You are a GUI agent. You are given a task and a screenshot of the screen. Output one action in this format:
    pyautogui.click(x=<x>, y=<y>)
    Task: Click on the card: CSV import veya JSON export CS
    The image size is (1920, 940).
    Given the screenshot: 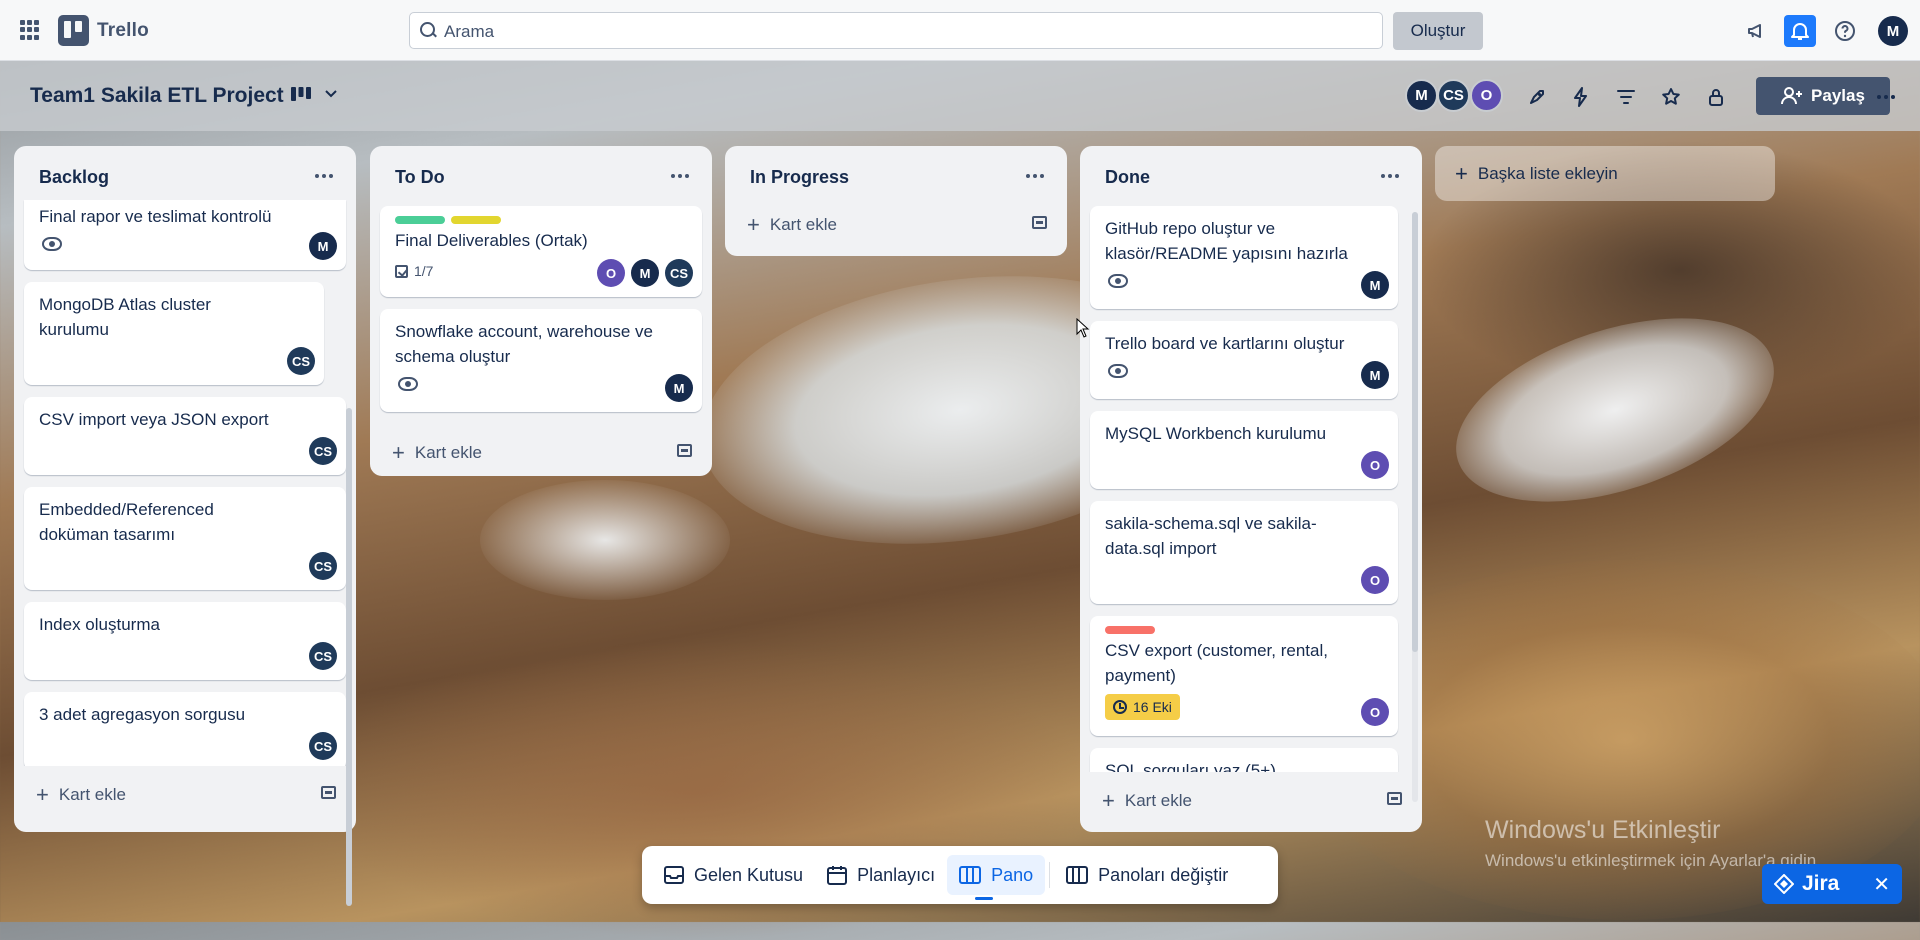 What is the action you would take?
    pyautogui.click(x=185, y=436)
    